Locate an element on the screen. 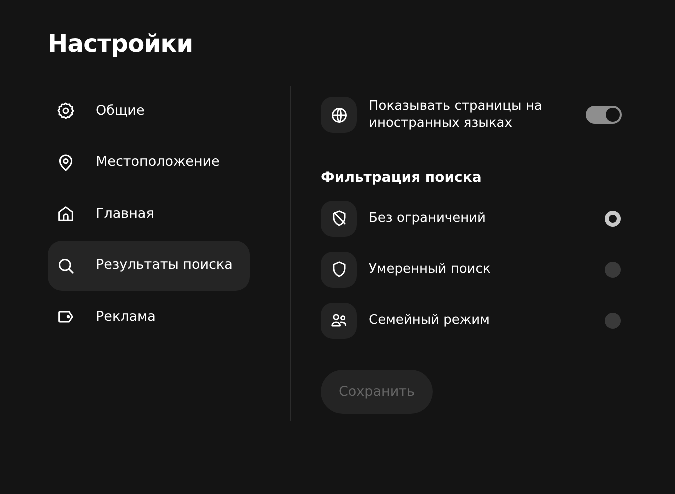 The image size is (675, 494). gear-icon is located at coordinates (66, 111).